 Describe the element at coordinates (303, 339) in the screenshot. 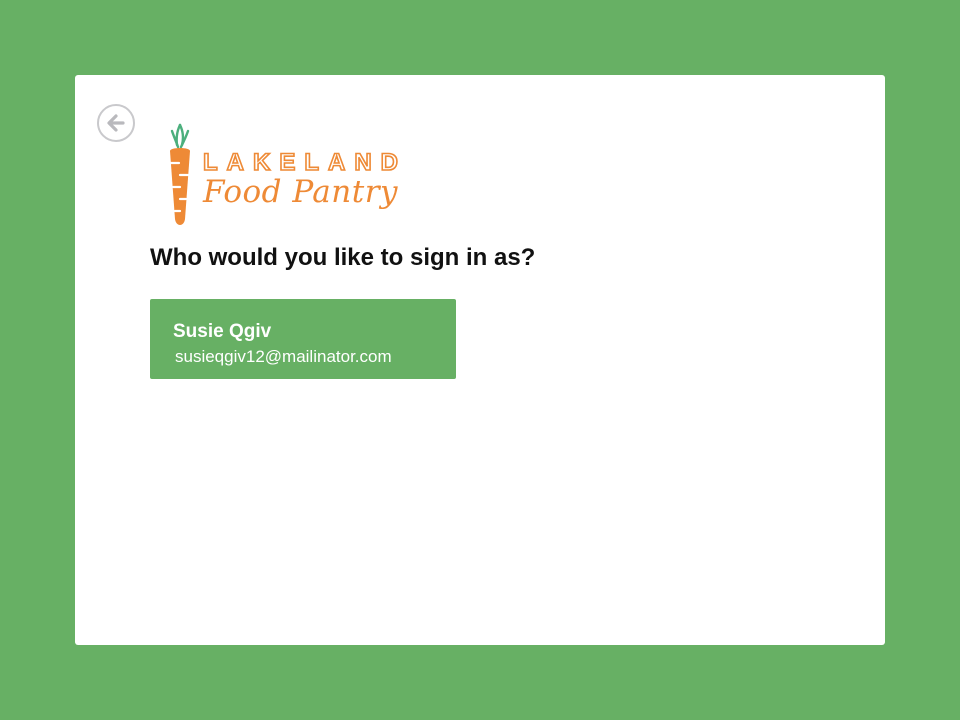

I see `account-option-button: Susie Qgiv susieqgiv12@mailinator.com` at that location.